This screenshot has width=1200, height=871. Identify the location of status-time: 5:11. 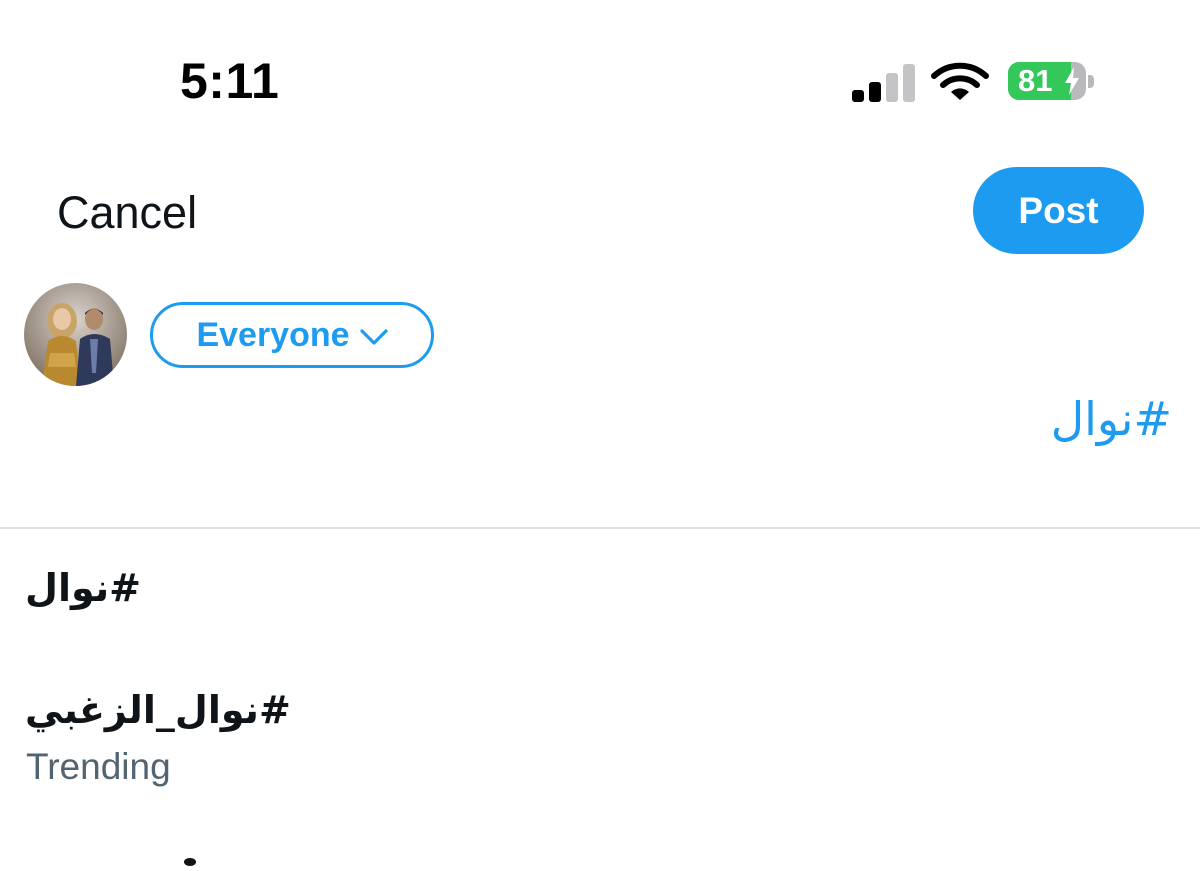
(230, 81).